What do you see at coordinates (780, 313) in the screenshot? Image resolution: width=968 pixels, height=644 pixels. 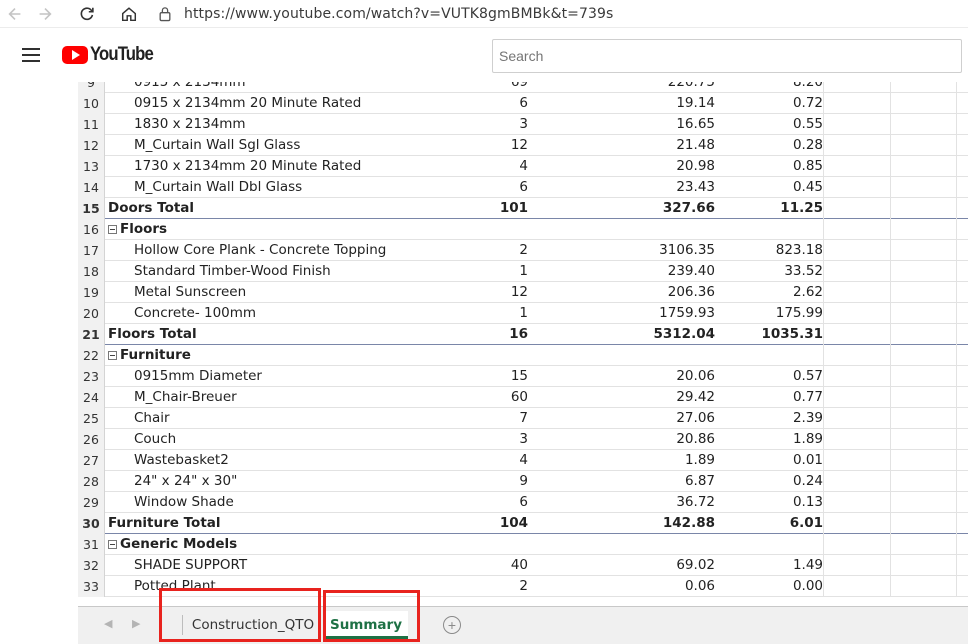 I see `cell-value-b: 175.99` at bounding box center [780, 313].